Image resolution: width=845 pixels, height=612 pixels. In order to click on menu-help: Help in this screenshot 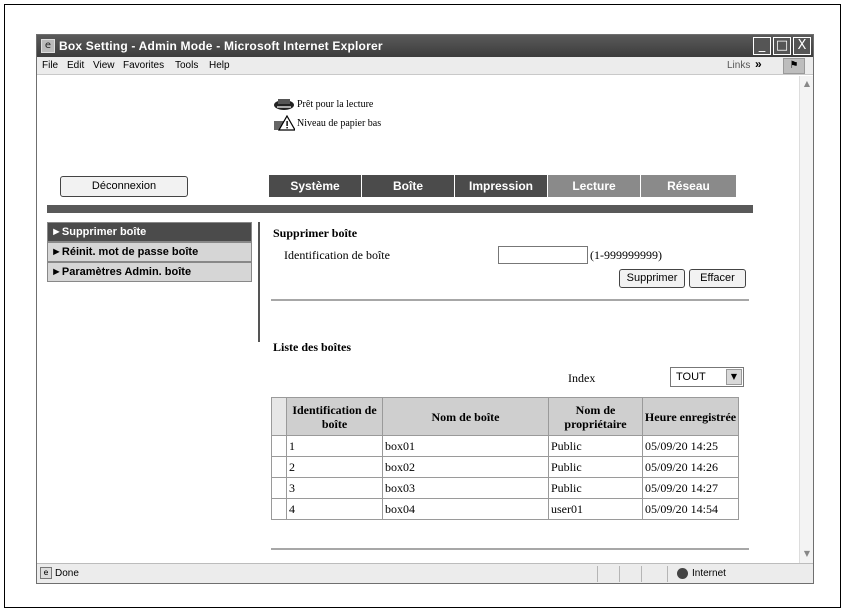, I will do `click(219, 65)`.